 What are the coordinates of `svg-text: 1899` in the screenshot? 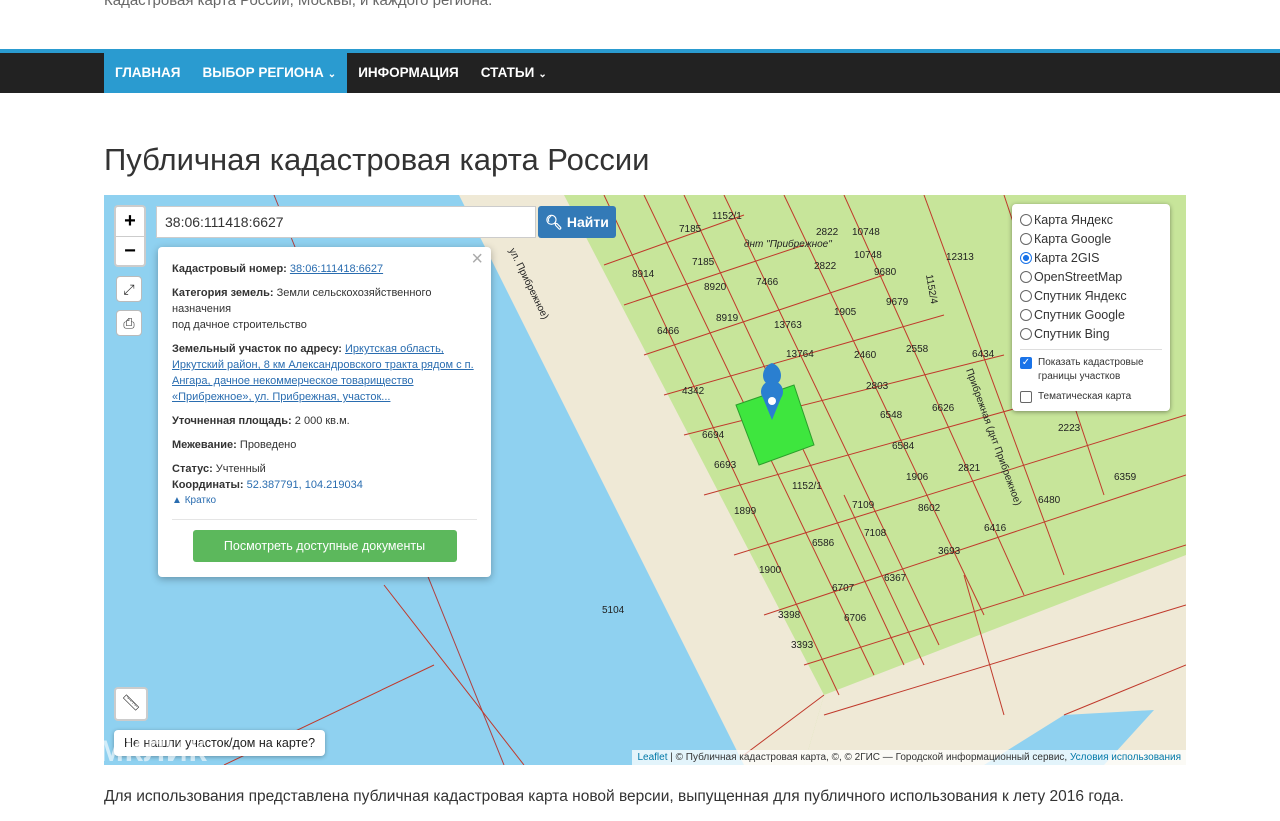 It's located at (745, 511).